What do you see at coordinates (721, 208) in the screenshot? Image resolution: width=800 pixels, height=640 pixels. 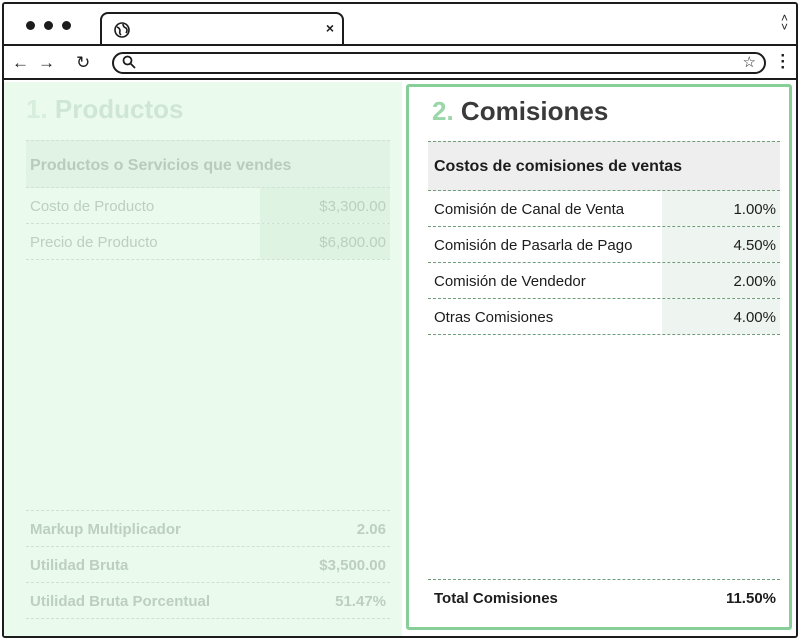 I see `row-value-input: 1.00%` at bounding box center [721, 208].